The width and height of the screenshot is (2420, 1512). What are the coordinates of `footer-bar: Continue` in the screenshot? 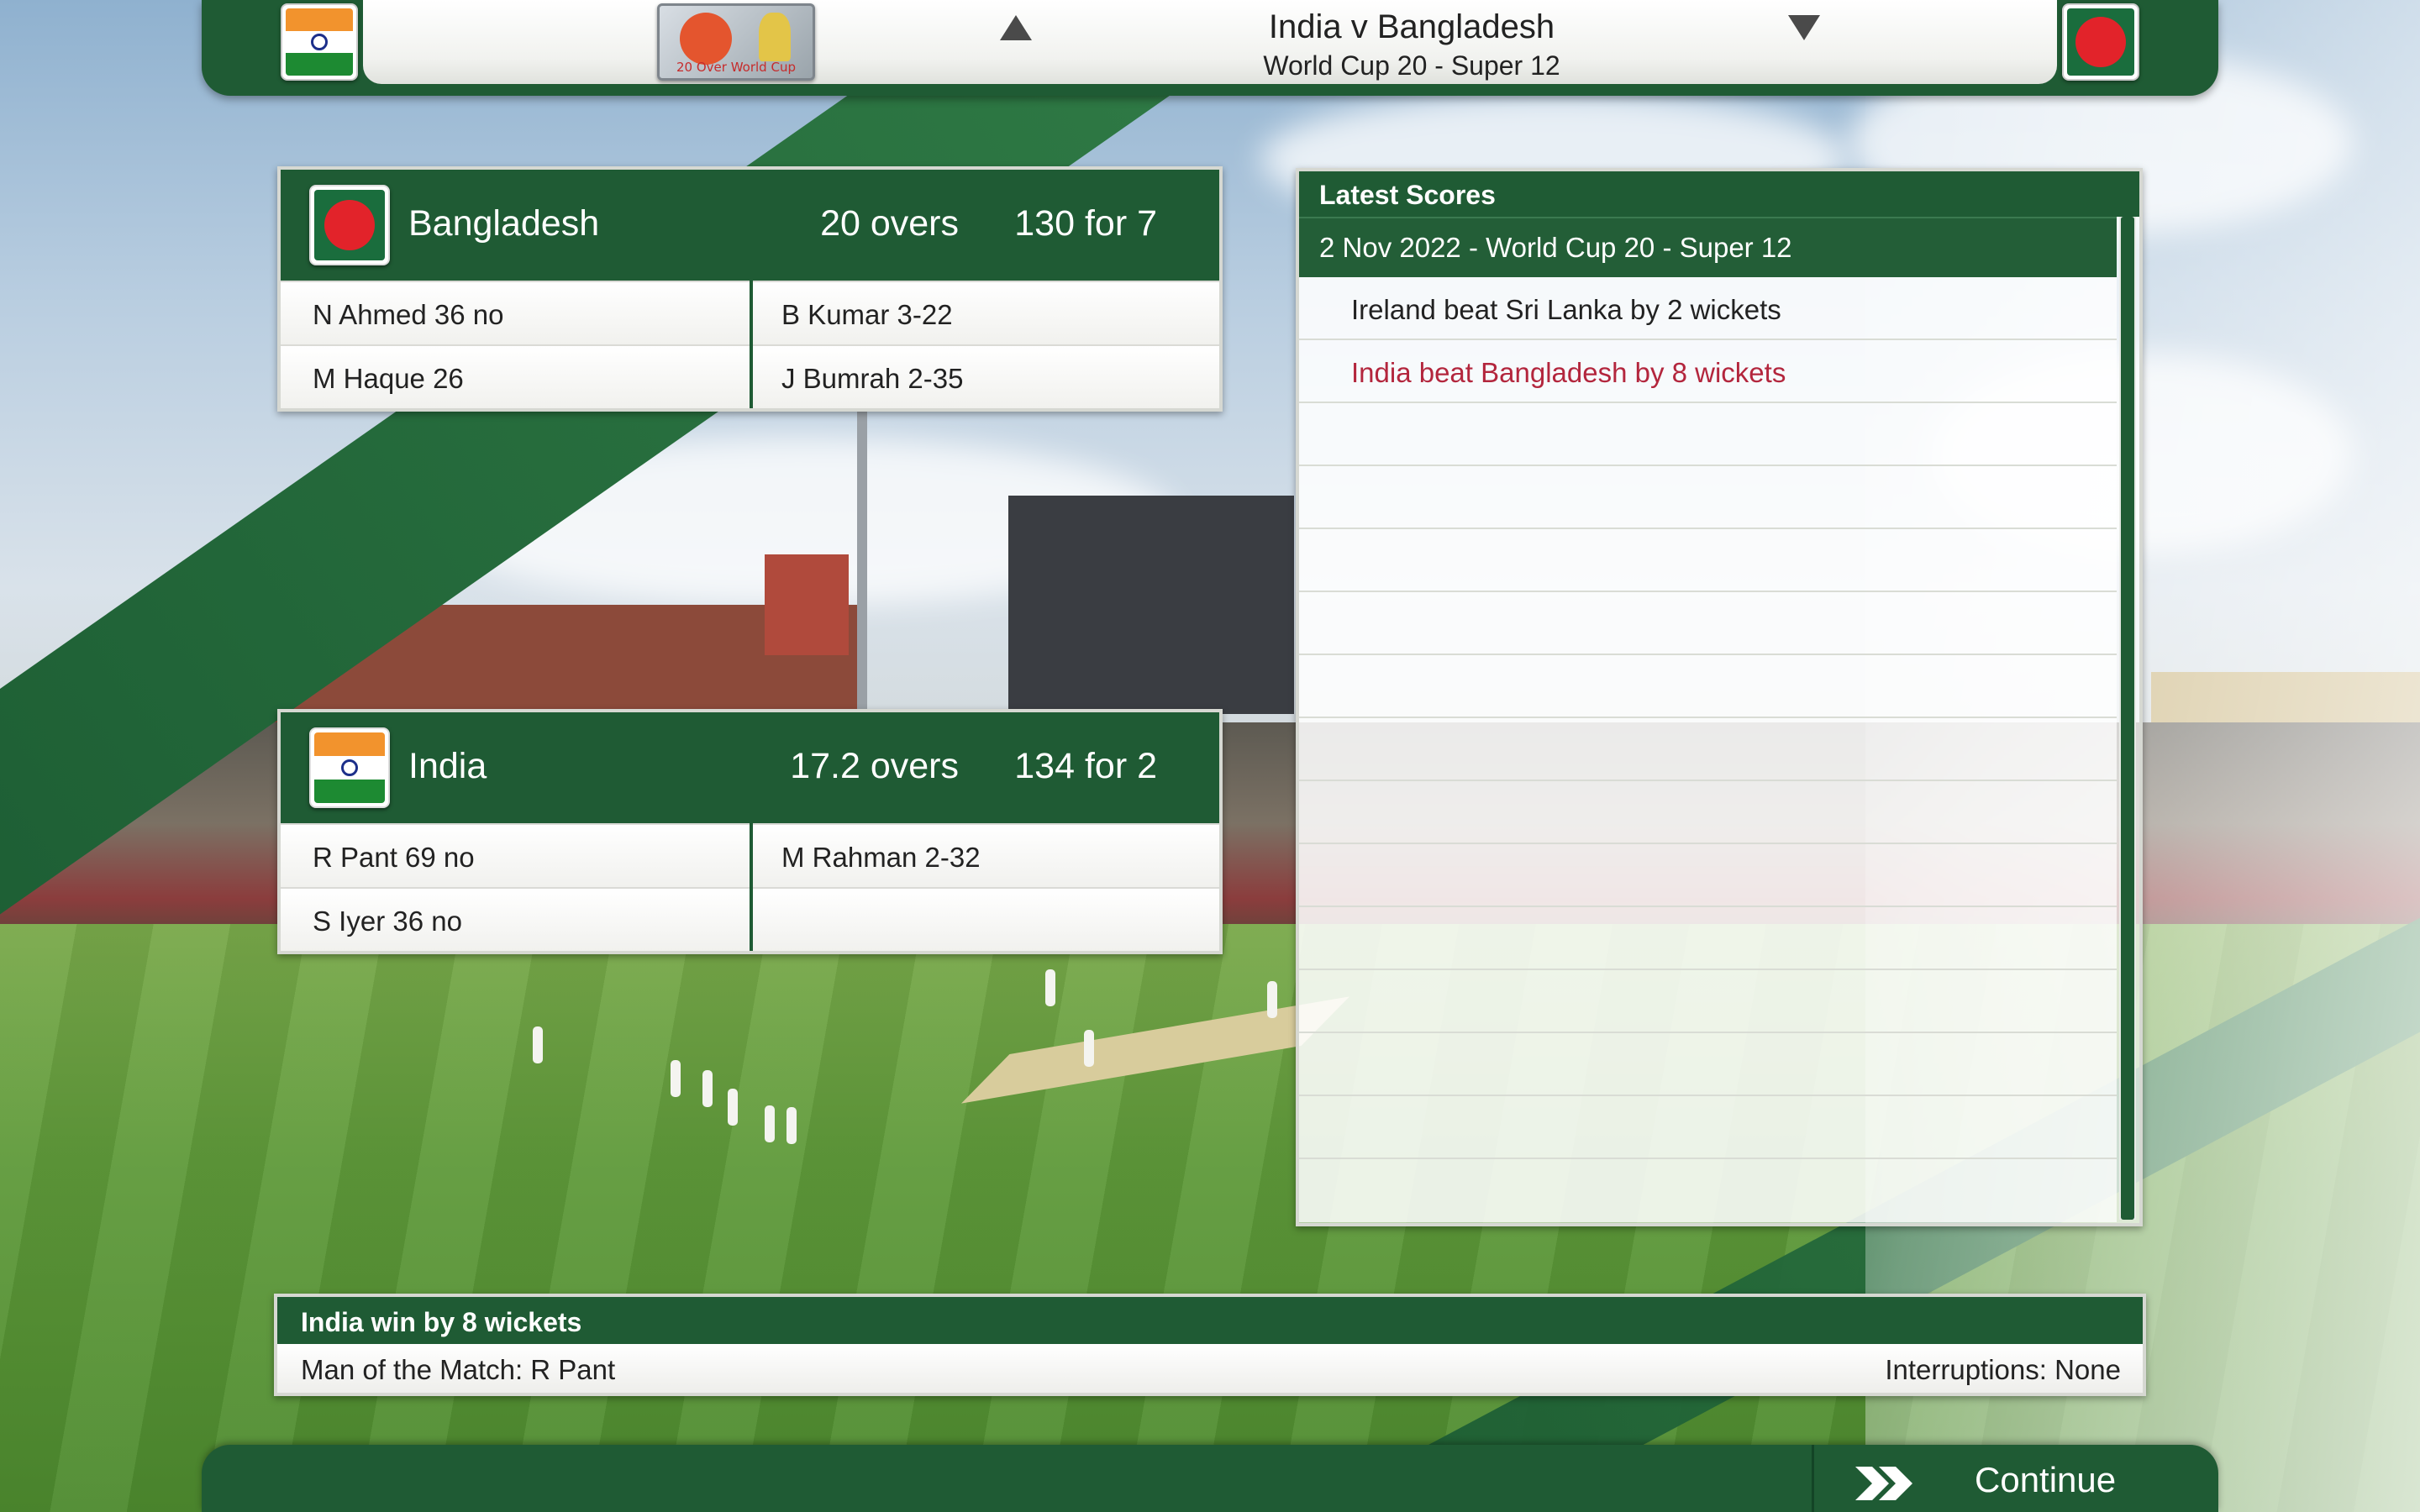 It's located at (1210, 1478).